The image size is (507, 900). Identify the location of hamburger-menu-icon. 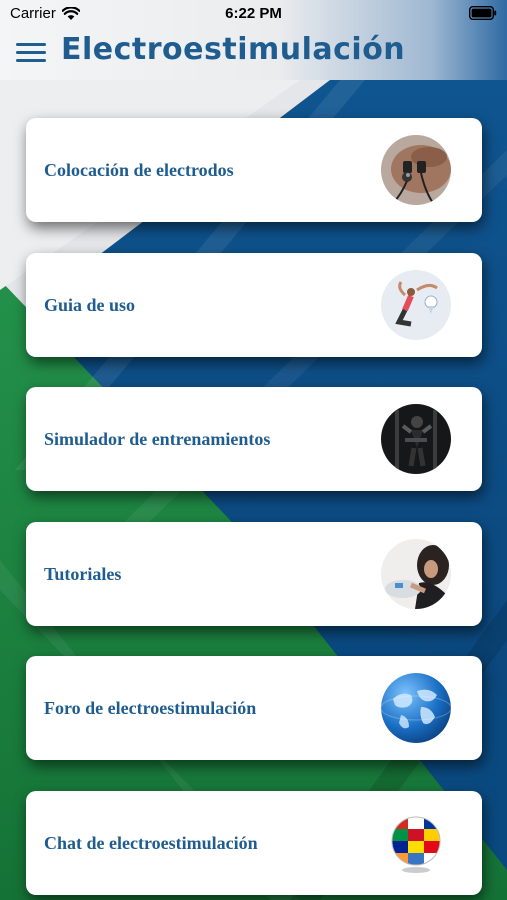
(31, 53).